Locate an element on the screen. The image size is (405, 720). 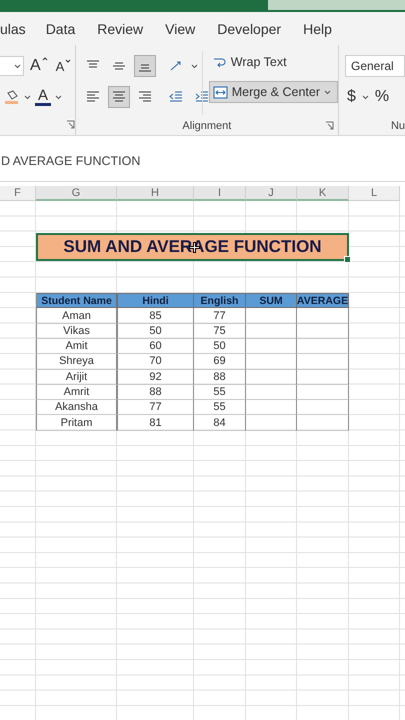
ribbon-tab: View is located at coordinates (180, 28).